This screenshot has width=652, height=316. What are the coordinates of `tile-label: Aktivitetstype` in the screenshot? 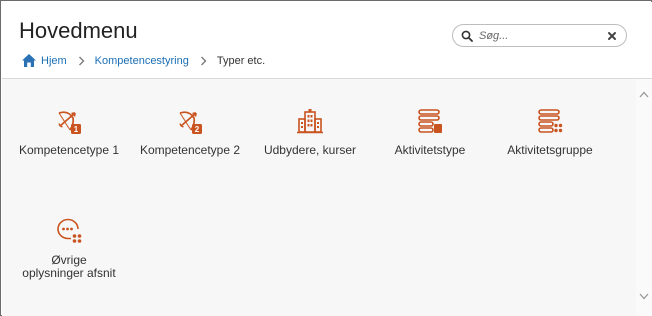 It's located at (430, 150).